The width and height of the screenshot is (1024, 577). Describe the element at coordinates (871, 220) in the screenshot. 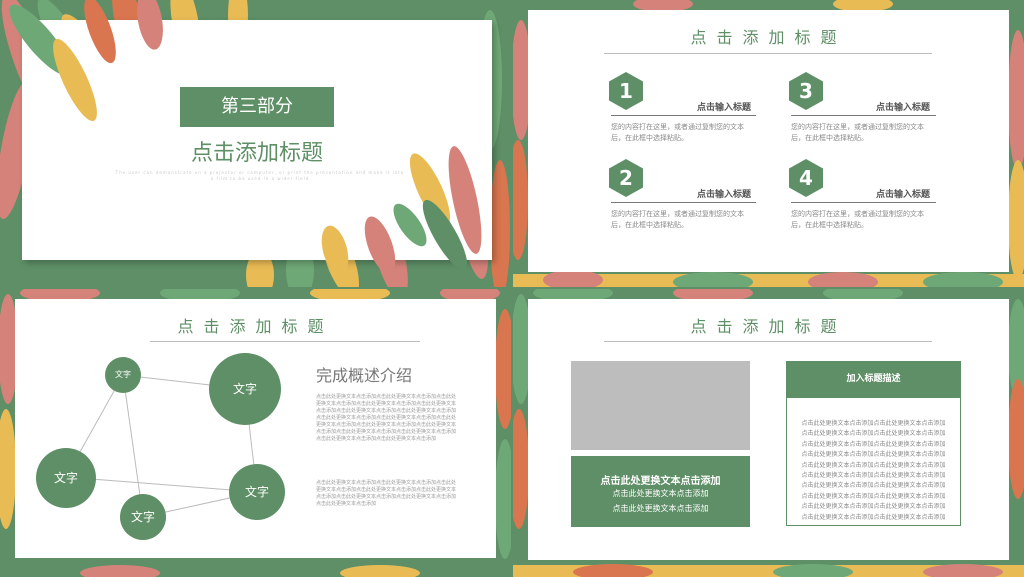

I see `item-desc-4: 您的内容打在这里，或者通过复制您的文本 后，在此框中选择粘贴。` at that location.